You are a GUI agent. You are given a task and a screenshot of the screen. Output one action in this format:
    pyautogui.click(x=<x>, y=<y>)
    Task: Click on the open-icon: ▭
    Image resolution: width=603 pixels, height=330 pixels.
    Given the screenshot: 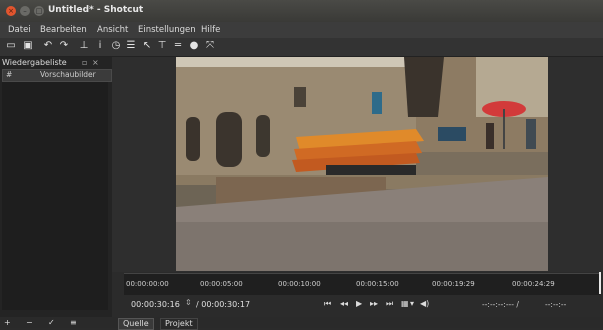 What is the action you would take?
    pyautogui.click(x=11, y=46)
    